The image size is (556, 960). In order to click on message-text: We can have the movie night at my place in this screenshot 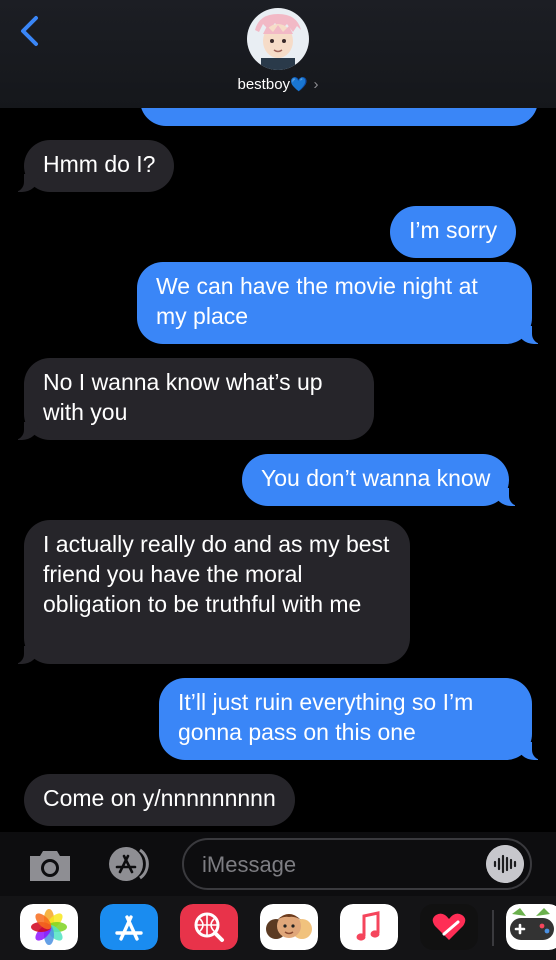, I will do `click(317, 301)`.